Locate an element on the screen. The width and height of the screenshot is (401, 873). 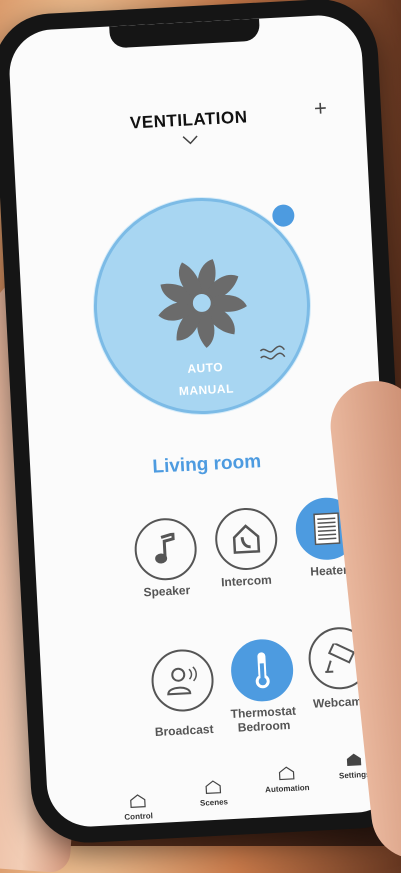
add-button: + is located at coordinates (320, 108).